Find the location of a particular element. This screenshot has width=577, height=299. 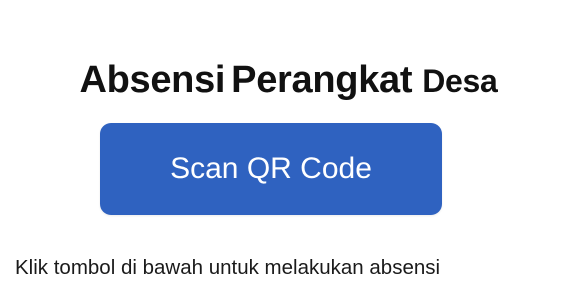

page-title-word-2: Perangkat is located at coordinates (322, 80).